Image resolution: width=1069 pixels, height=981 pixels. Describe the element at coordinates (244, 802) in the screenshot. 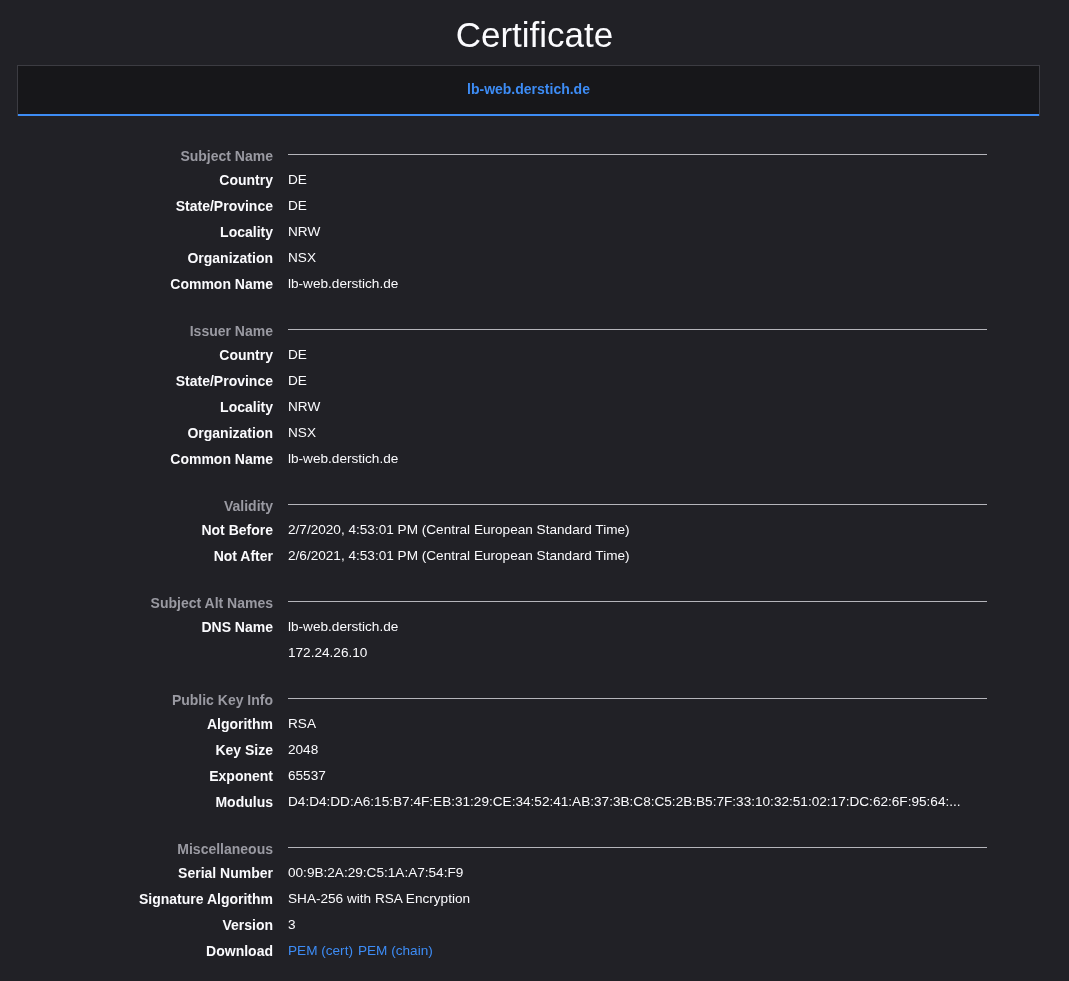

I see `field-label: Modulus` at that location.